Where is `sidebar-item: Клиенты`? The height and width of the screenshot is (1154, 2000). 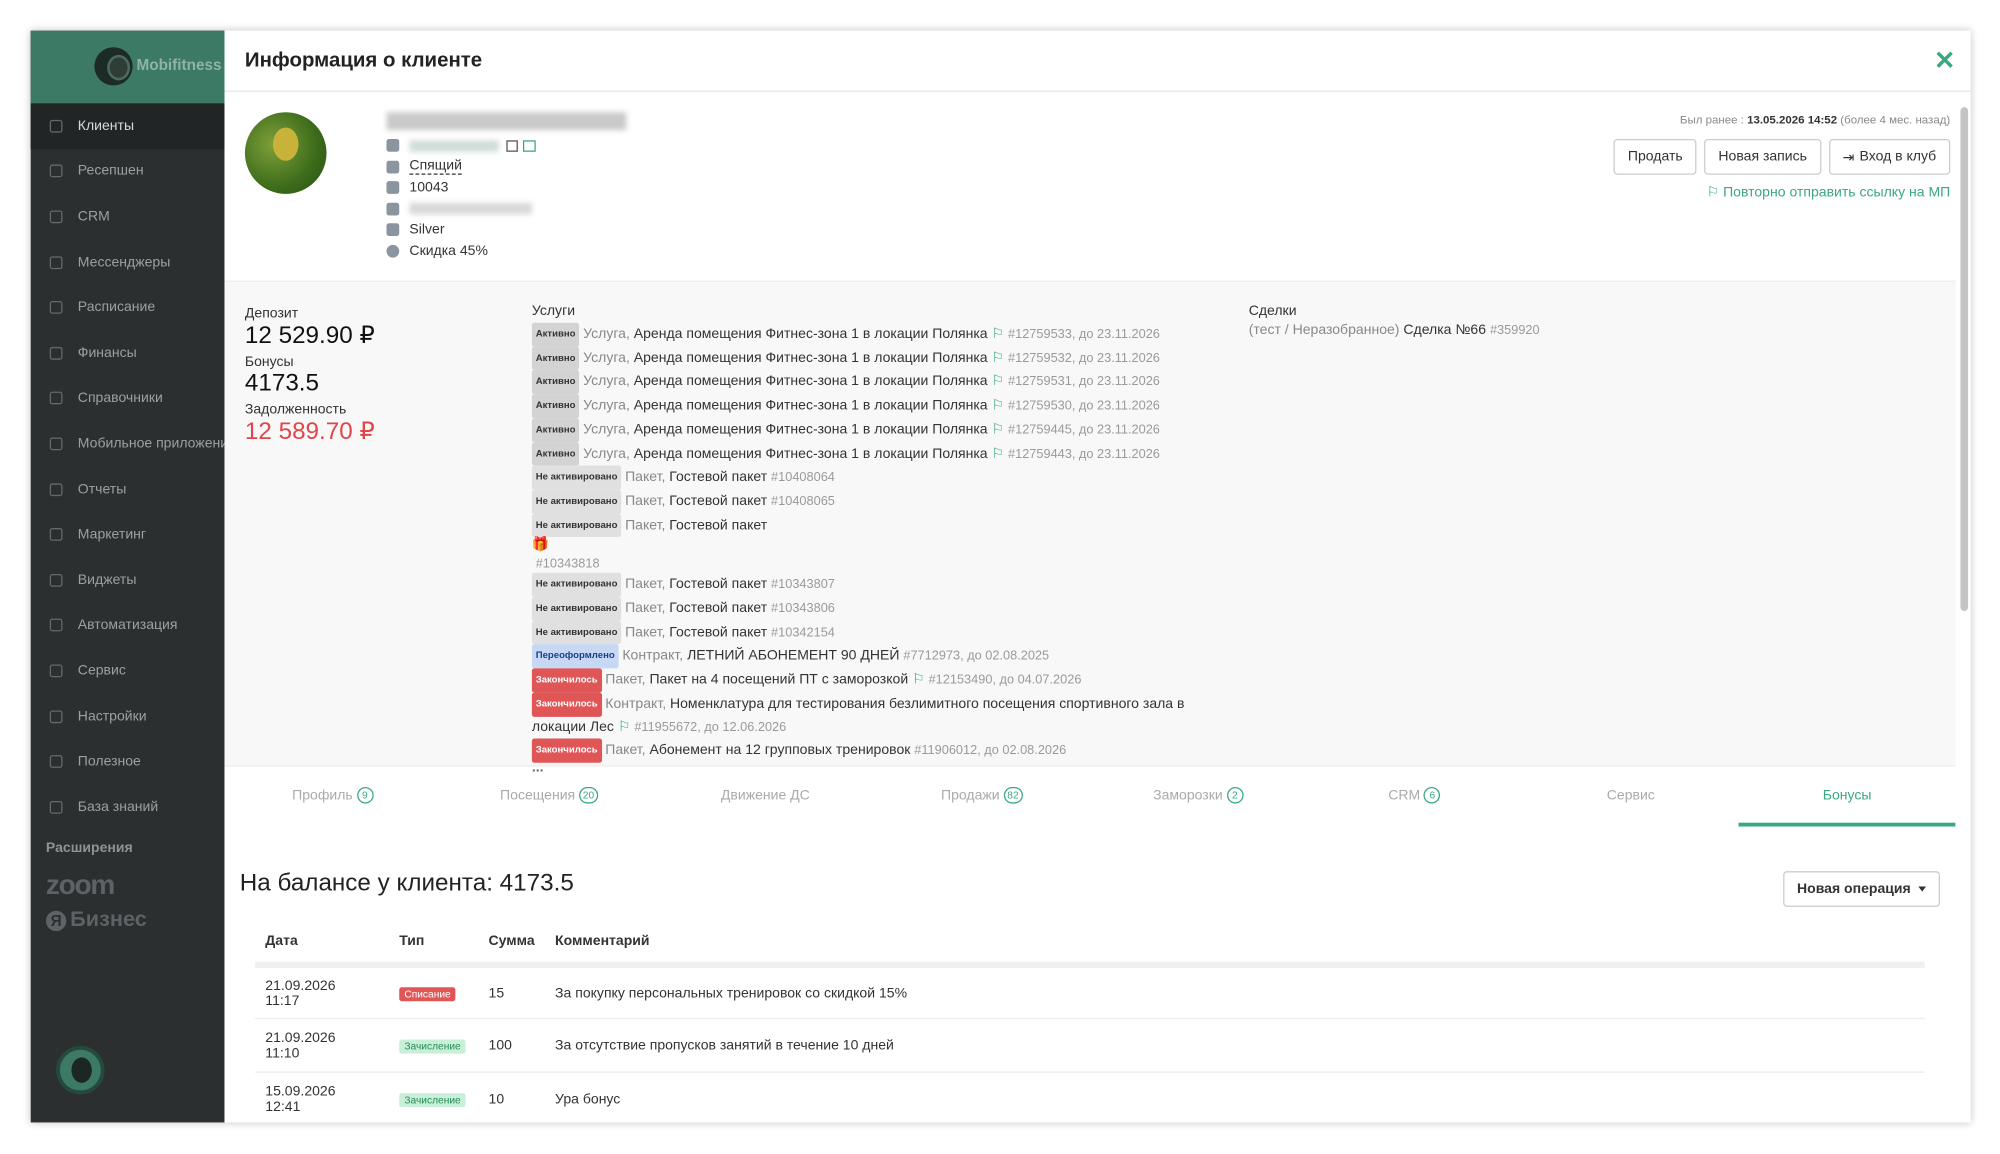
sidebar-item: Клиенты is located at coordinates (127, 126).